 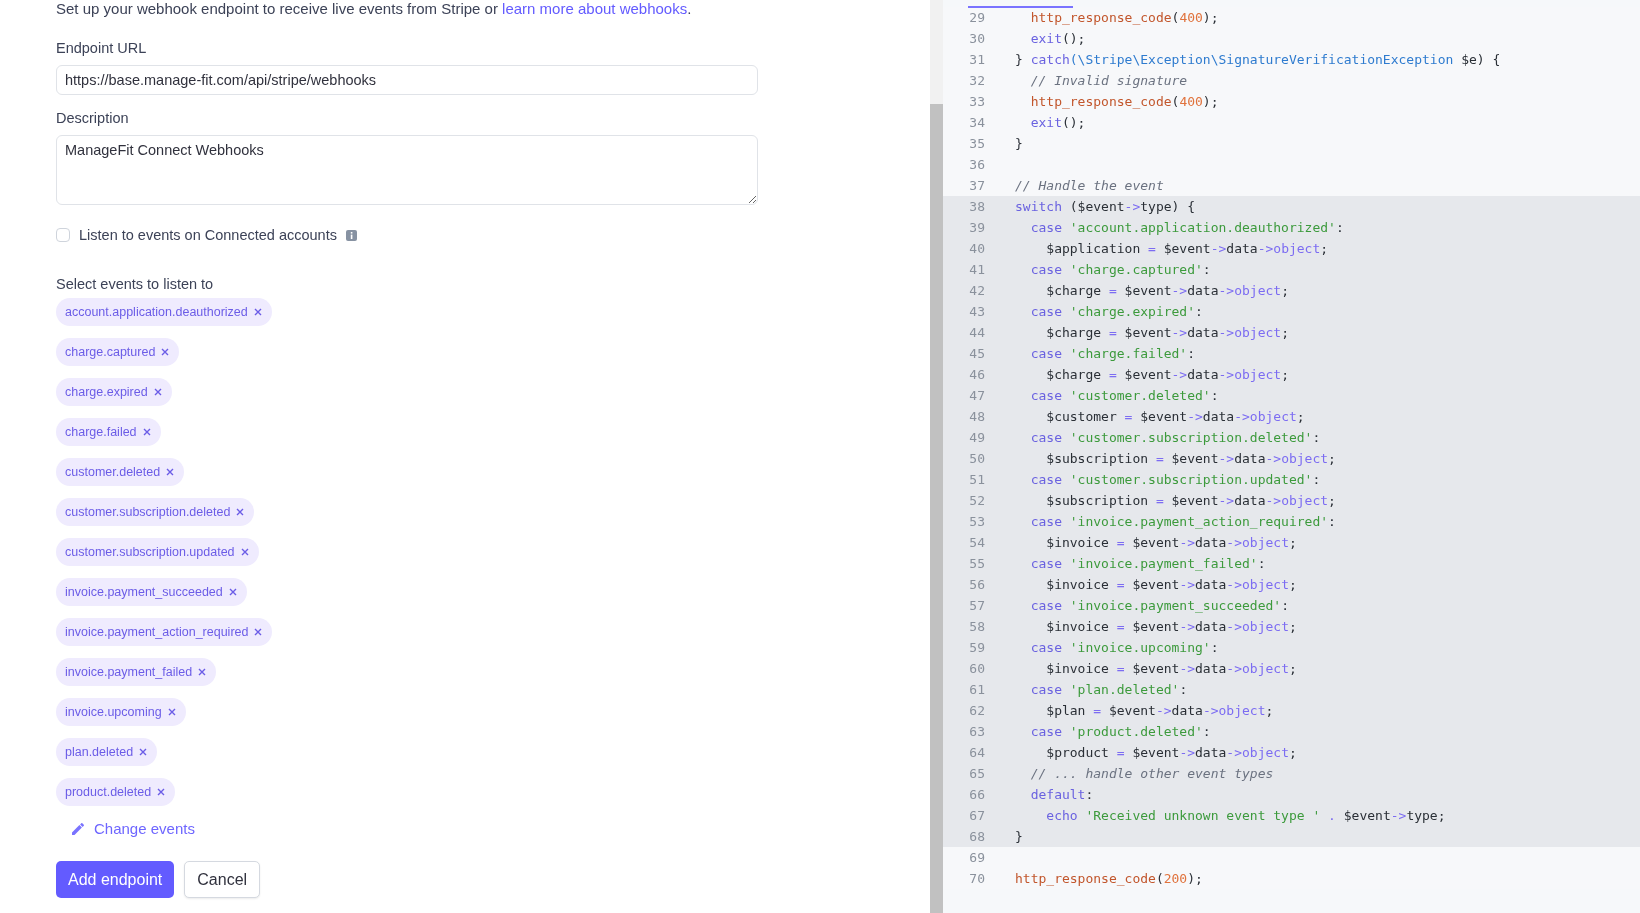 I want to click on line-number: 37, so click(x=976, y=185).